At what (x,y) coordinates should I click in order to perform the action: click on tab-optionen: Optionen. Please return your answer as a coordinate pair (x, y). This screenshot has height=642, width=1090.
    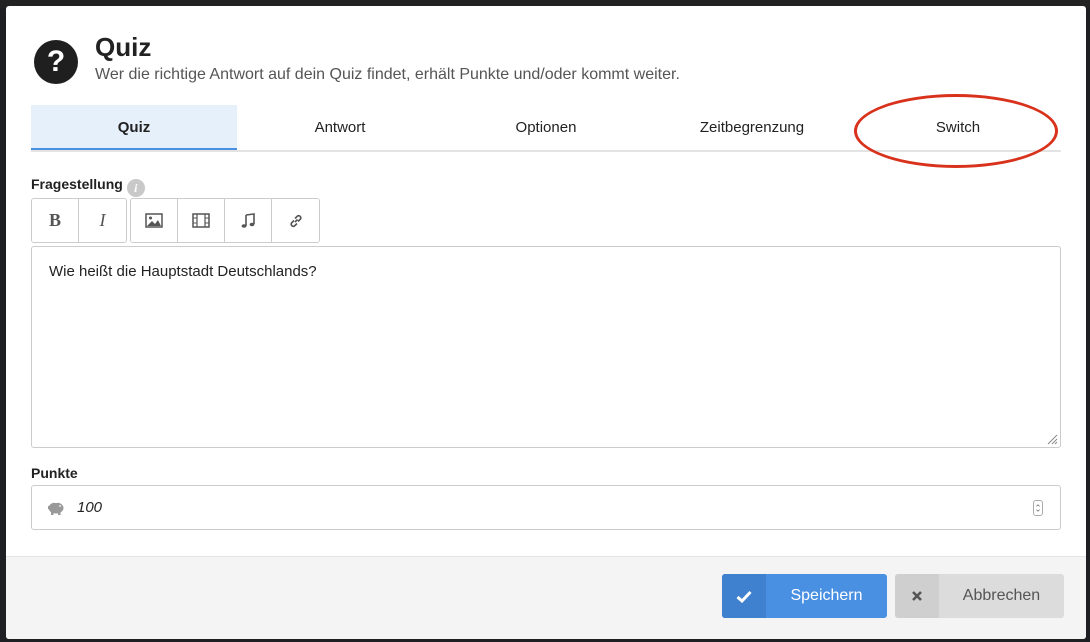
    Looking at the image, I should click on (546, 127).